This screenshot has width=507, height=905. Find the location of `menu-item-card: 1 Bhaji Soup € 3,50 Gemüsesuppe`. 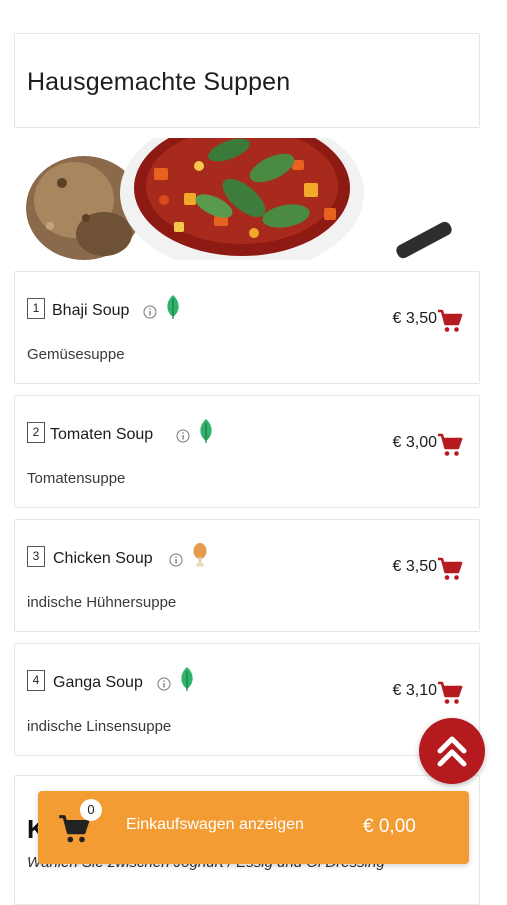

menu-item-card: 1 Bhaji Soup € 3,50 Gemüsesuppe is located at coordinates (247, 327).